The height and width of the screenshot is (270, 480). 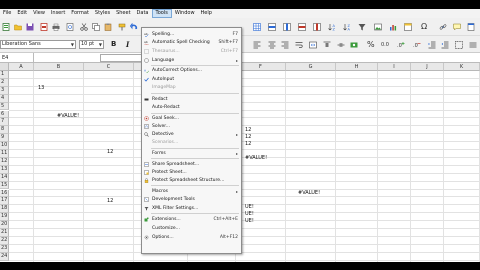 I want to click on number-format-button: 0.0, so click(x=385, y=45).